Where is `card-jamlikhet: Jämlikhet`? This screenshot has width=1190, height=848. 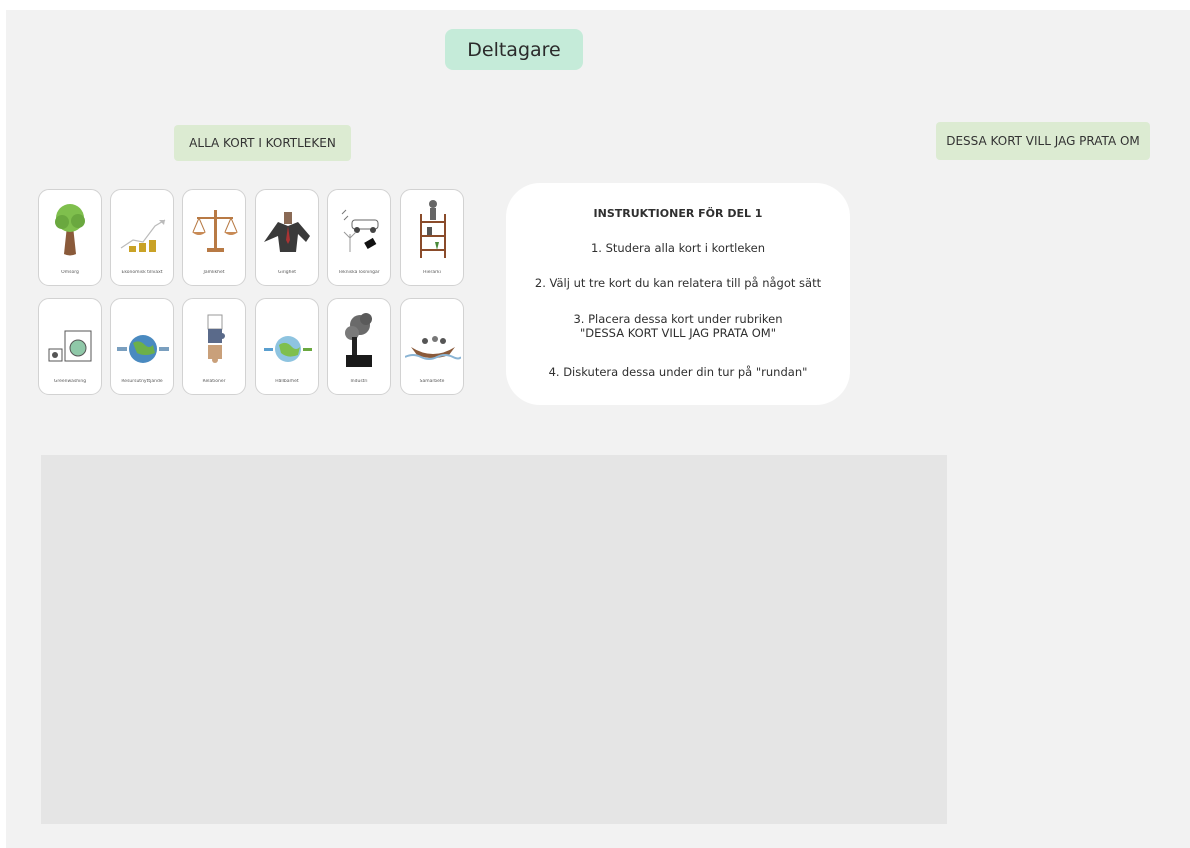
card-jamlikhet: Jämlikhet is located at coordinates (214, 237).